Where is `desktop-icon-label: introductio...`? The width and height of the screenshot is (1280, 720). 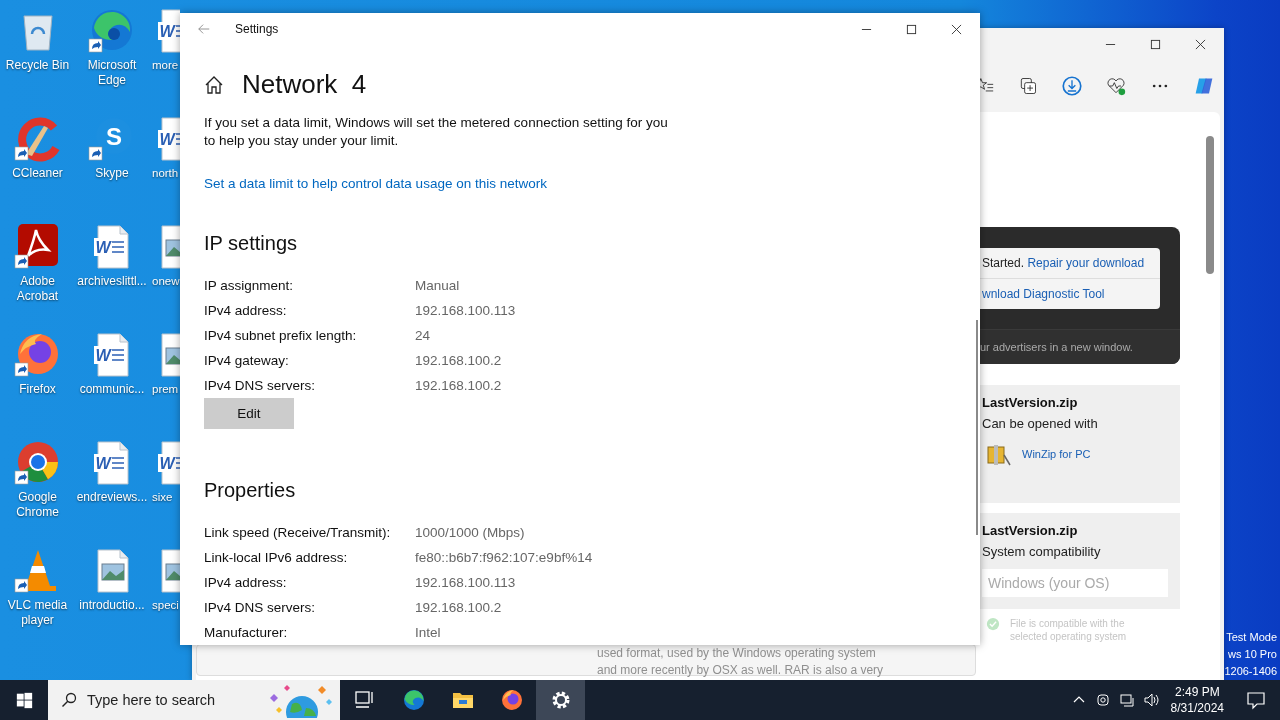
desktop-icon-label: introductio... is located at coordinates (112, 605).